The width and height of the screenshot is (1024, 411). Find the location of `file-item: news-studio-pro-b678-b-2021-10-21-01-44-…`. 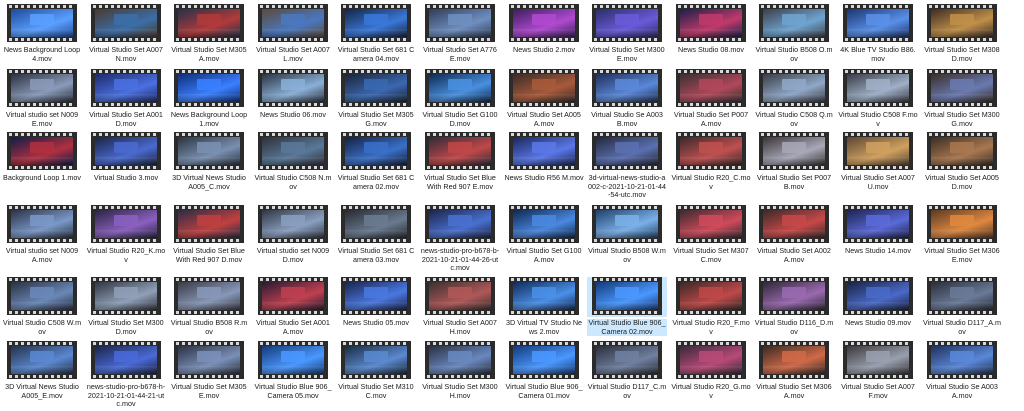

file-item: news-studio-pro-b678-b-2021-10-21-01-44-… is located at coordinates (460, 239).